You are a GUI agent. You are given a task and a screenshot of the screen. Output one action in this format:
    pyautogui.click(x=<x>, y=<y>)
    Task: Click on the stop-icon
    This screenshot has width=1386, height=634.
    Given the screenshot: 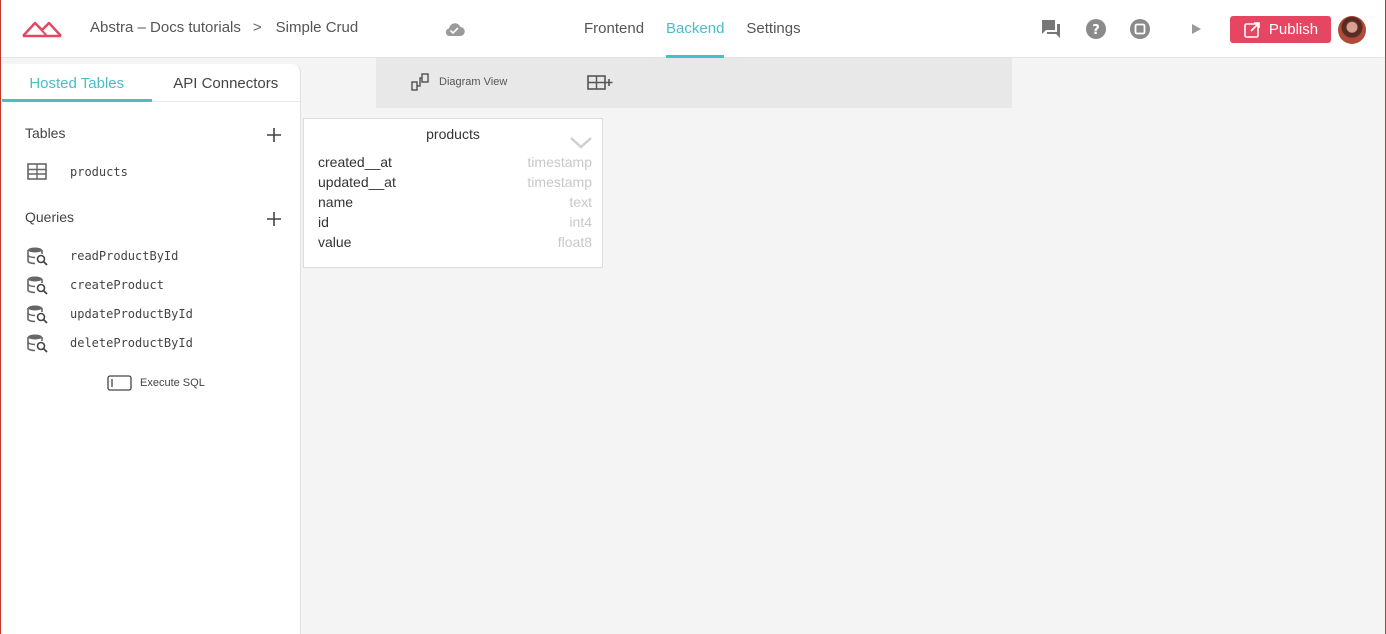 What is the action you would take?
    pyautogui.click(x=1140, y=29)
    